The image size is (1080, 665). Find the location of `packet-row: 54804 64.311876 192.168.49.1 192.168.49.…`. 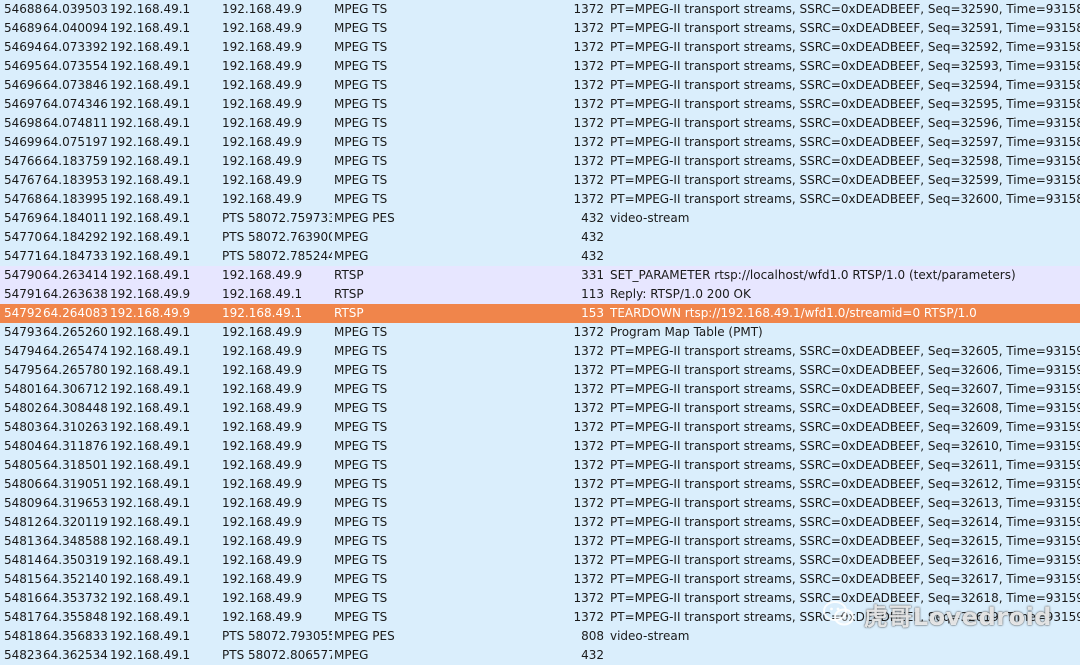

packet-row: 54804 64.311876 192.168.49.1 192.168.49.… is located at coordinates (540, 446).